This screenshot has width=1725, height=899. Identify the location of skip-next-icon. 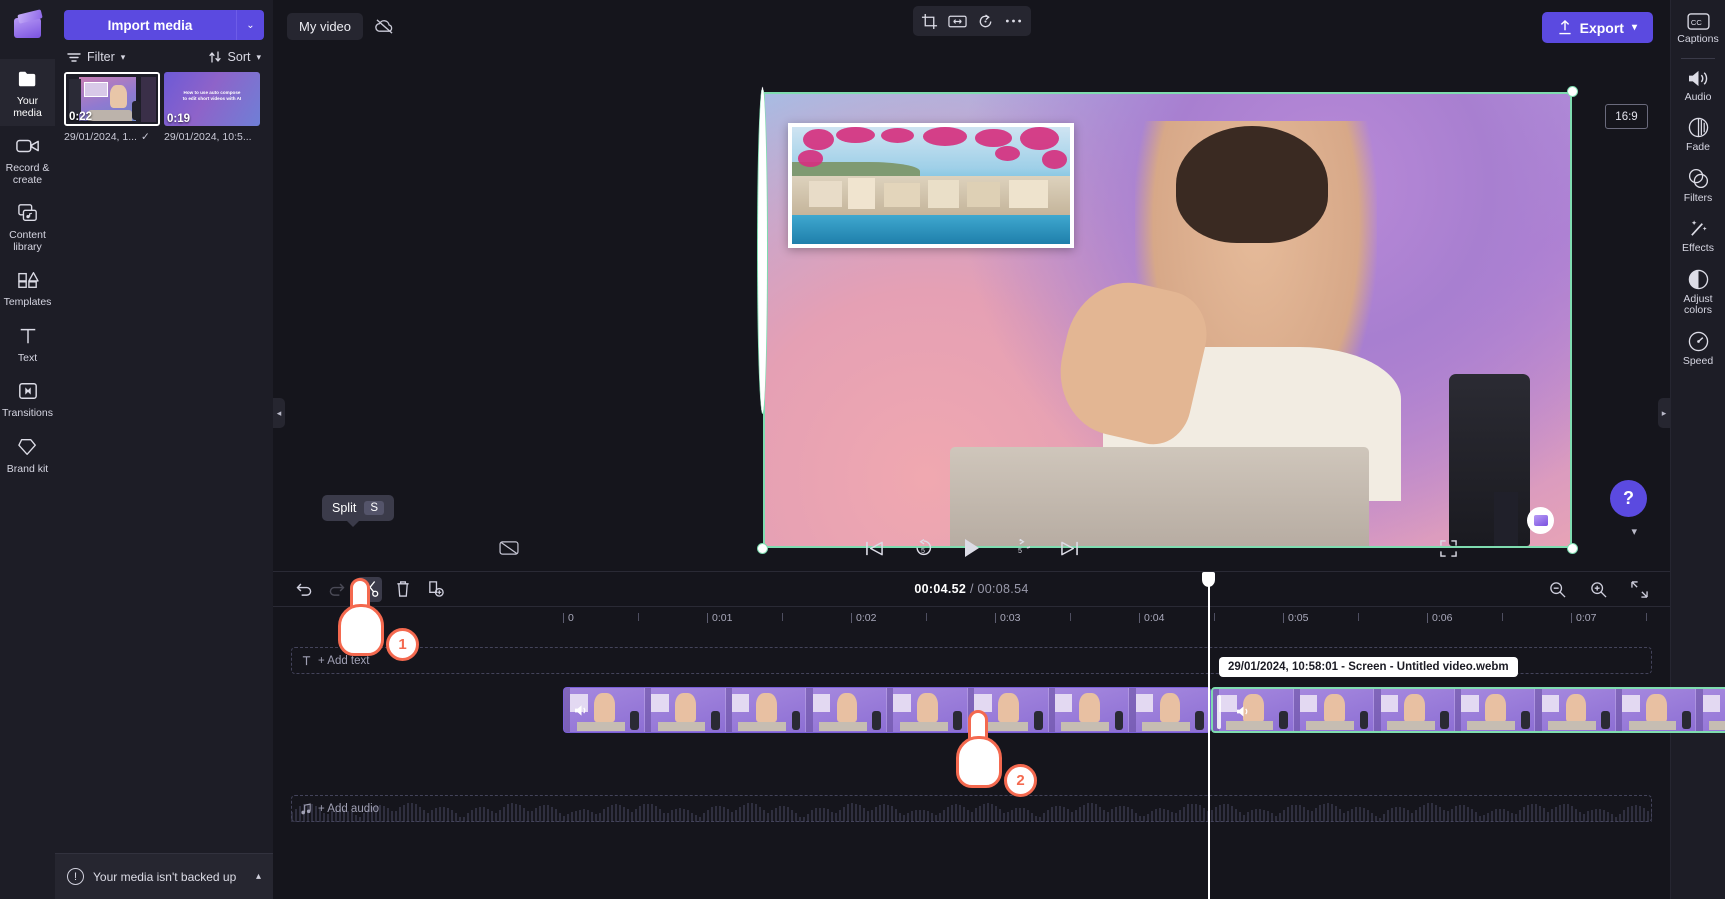
(1069, 548).